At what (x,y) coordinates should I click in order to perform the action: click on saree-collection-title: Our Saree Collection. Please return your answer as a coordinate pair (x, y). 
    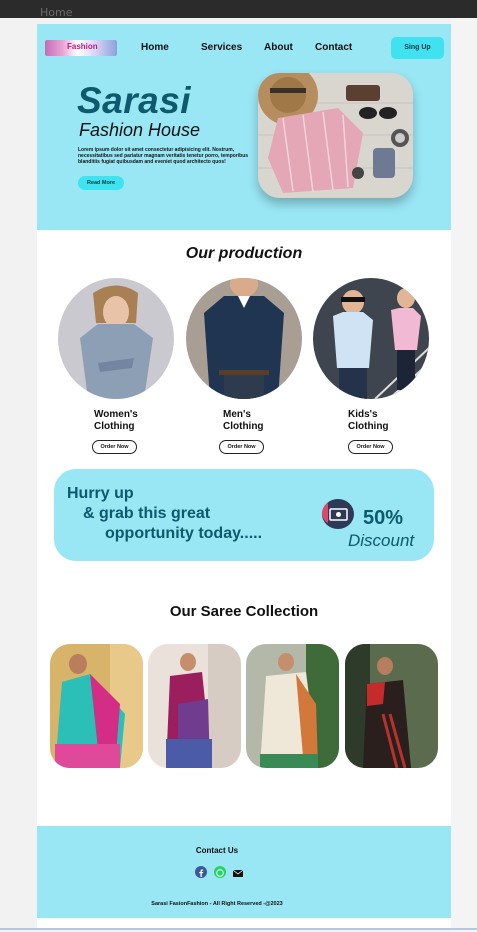
    Looking at the image, I should click on (244, 611).